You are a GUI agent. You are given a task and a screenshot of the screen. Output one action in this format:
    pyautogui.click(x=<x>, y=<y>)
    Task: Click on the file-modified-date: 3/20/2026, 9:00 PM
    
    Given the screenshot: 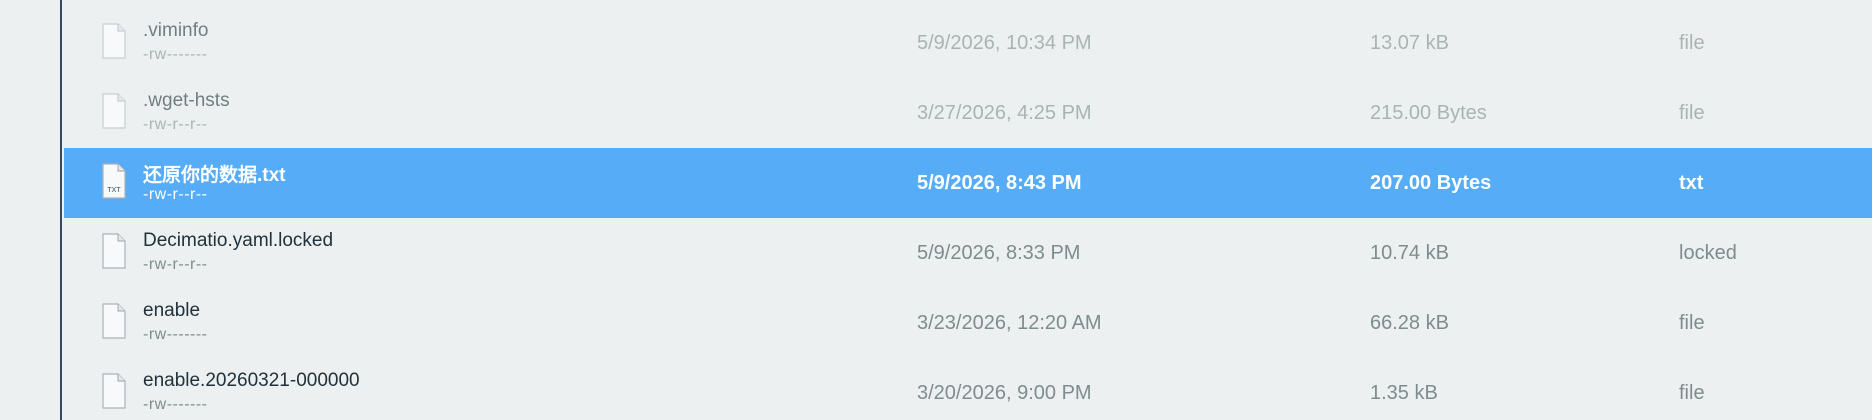 What is the action you would take?
    pyautogui.click(x=1004, y=393)
    